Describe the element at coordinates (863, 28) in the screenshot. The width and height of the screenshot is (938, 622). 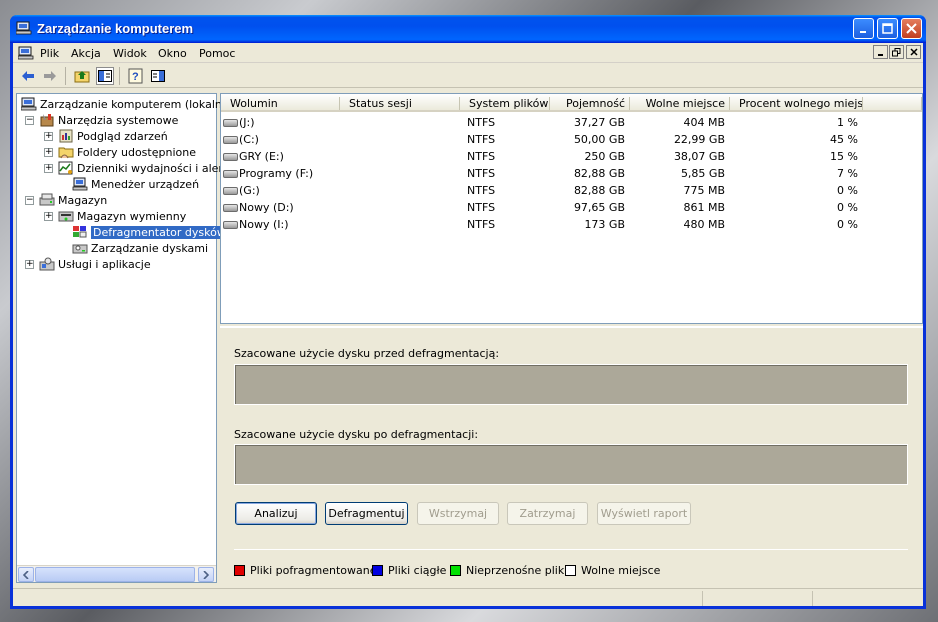
I see `minimize-button` at that location.